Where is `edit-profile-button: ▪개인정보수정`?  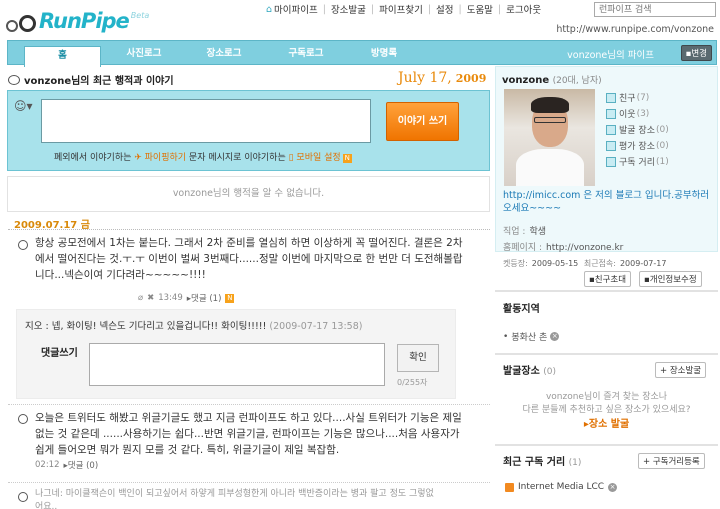 edit-profile-button: ▪개인정보수정 is located at coordinates (670, 279).